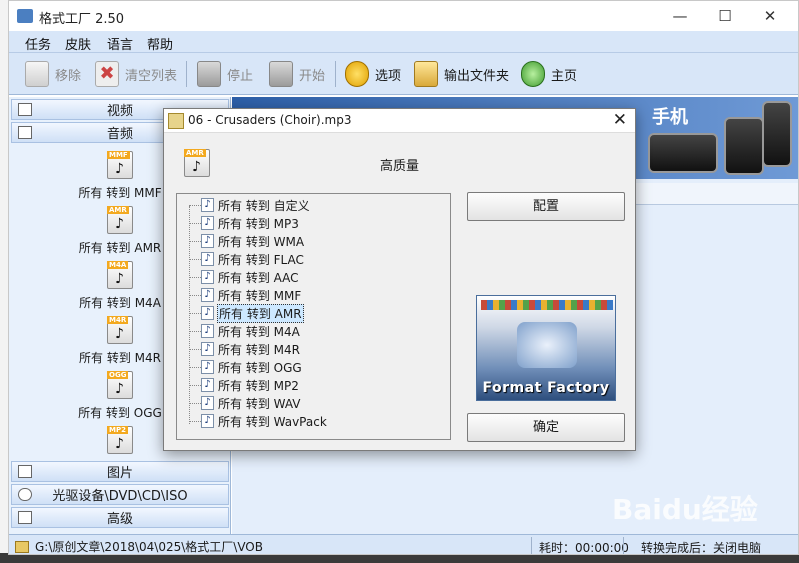 The width and height of the screenshot is (799, 563). Describe the element at coordinates (120, 385) in the screenshot. I see `ogg-file-icon: OGG ♪` at that location.